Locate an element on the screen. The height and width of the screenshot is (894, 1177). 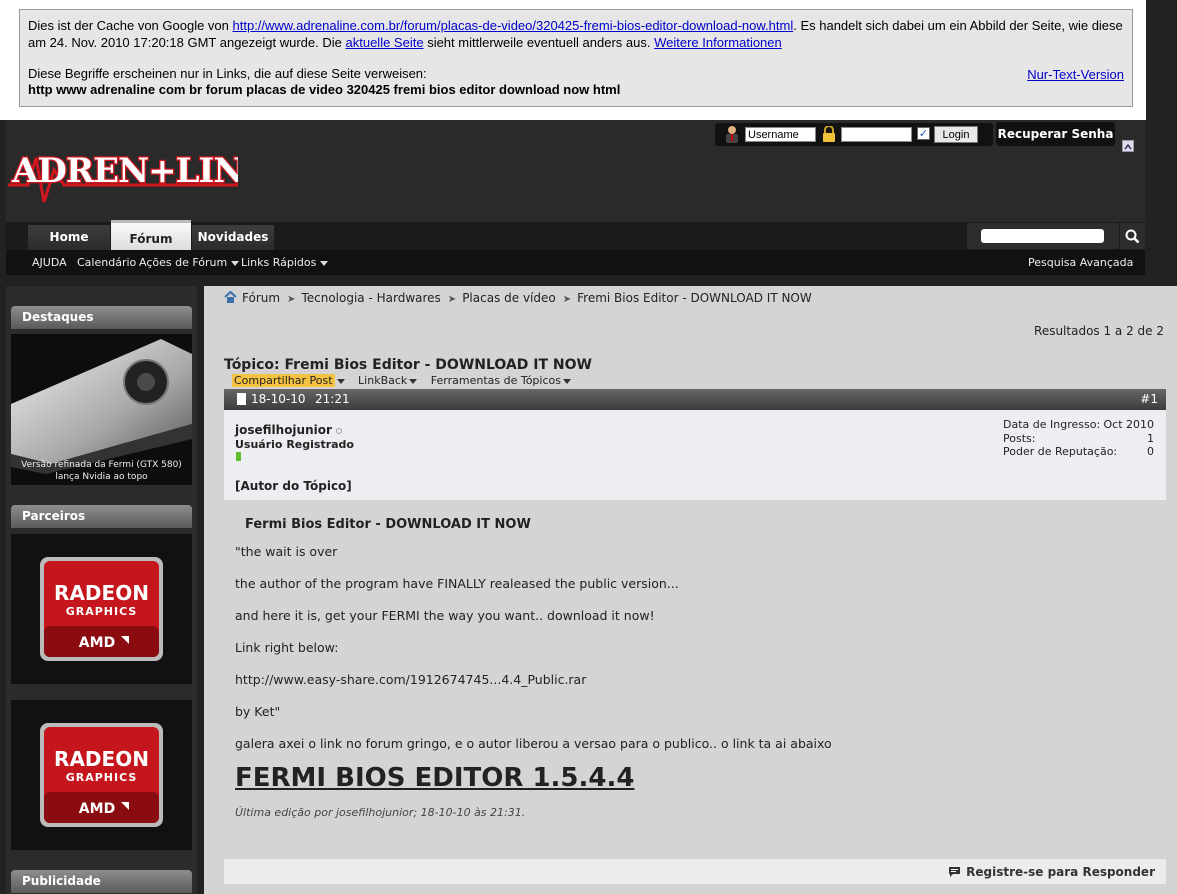
stat-value: Oct 2010 is located at coordinates (1128, 424).